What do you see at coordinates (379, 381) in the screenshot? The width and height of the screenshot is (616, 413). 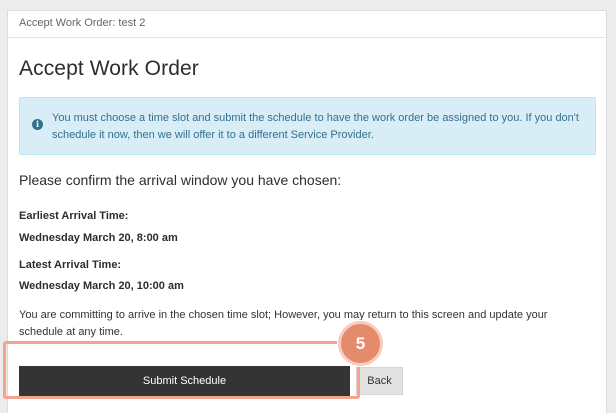 I see `back-button: Back` at bounding box center [379, 381].